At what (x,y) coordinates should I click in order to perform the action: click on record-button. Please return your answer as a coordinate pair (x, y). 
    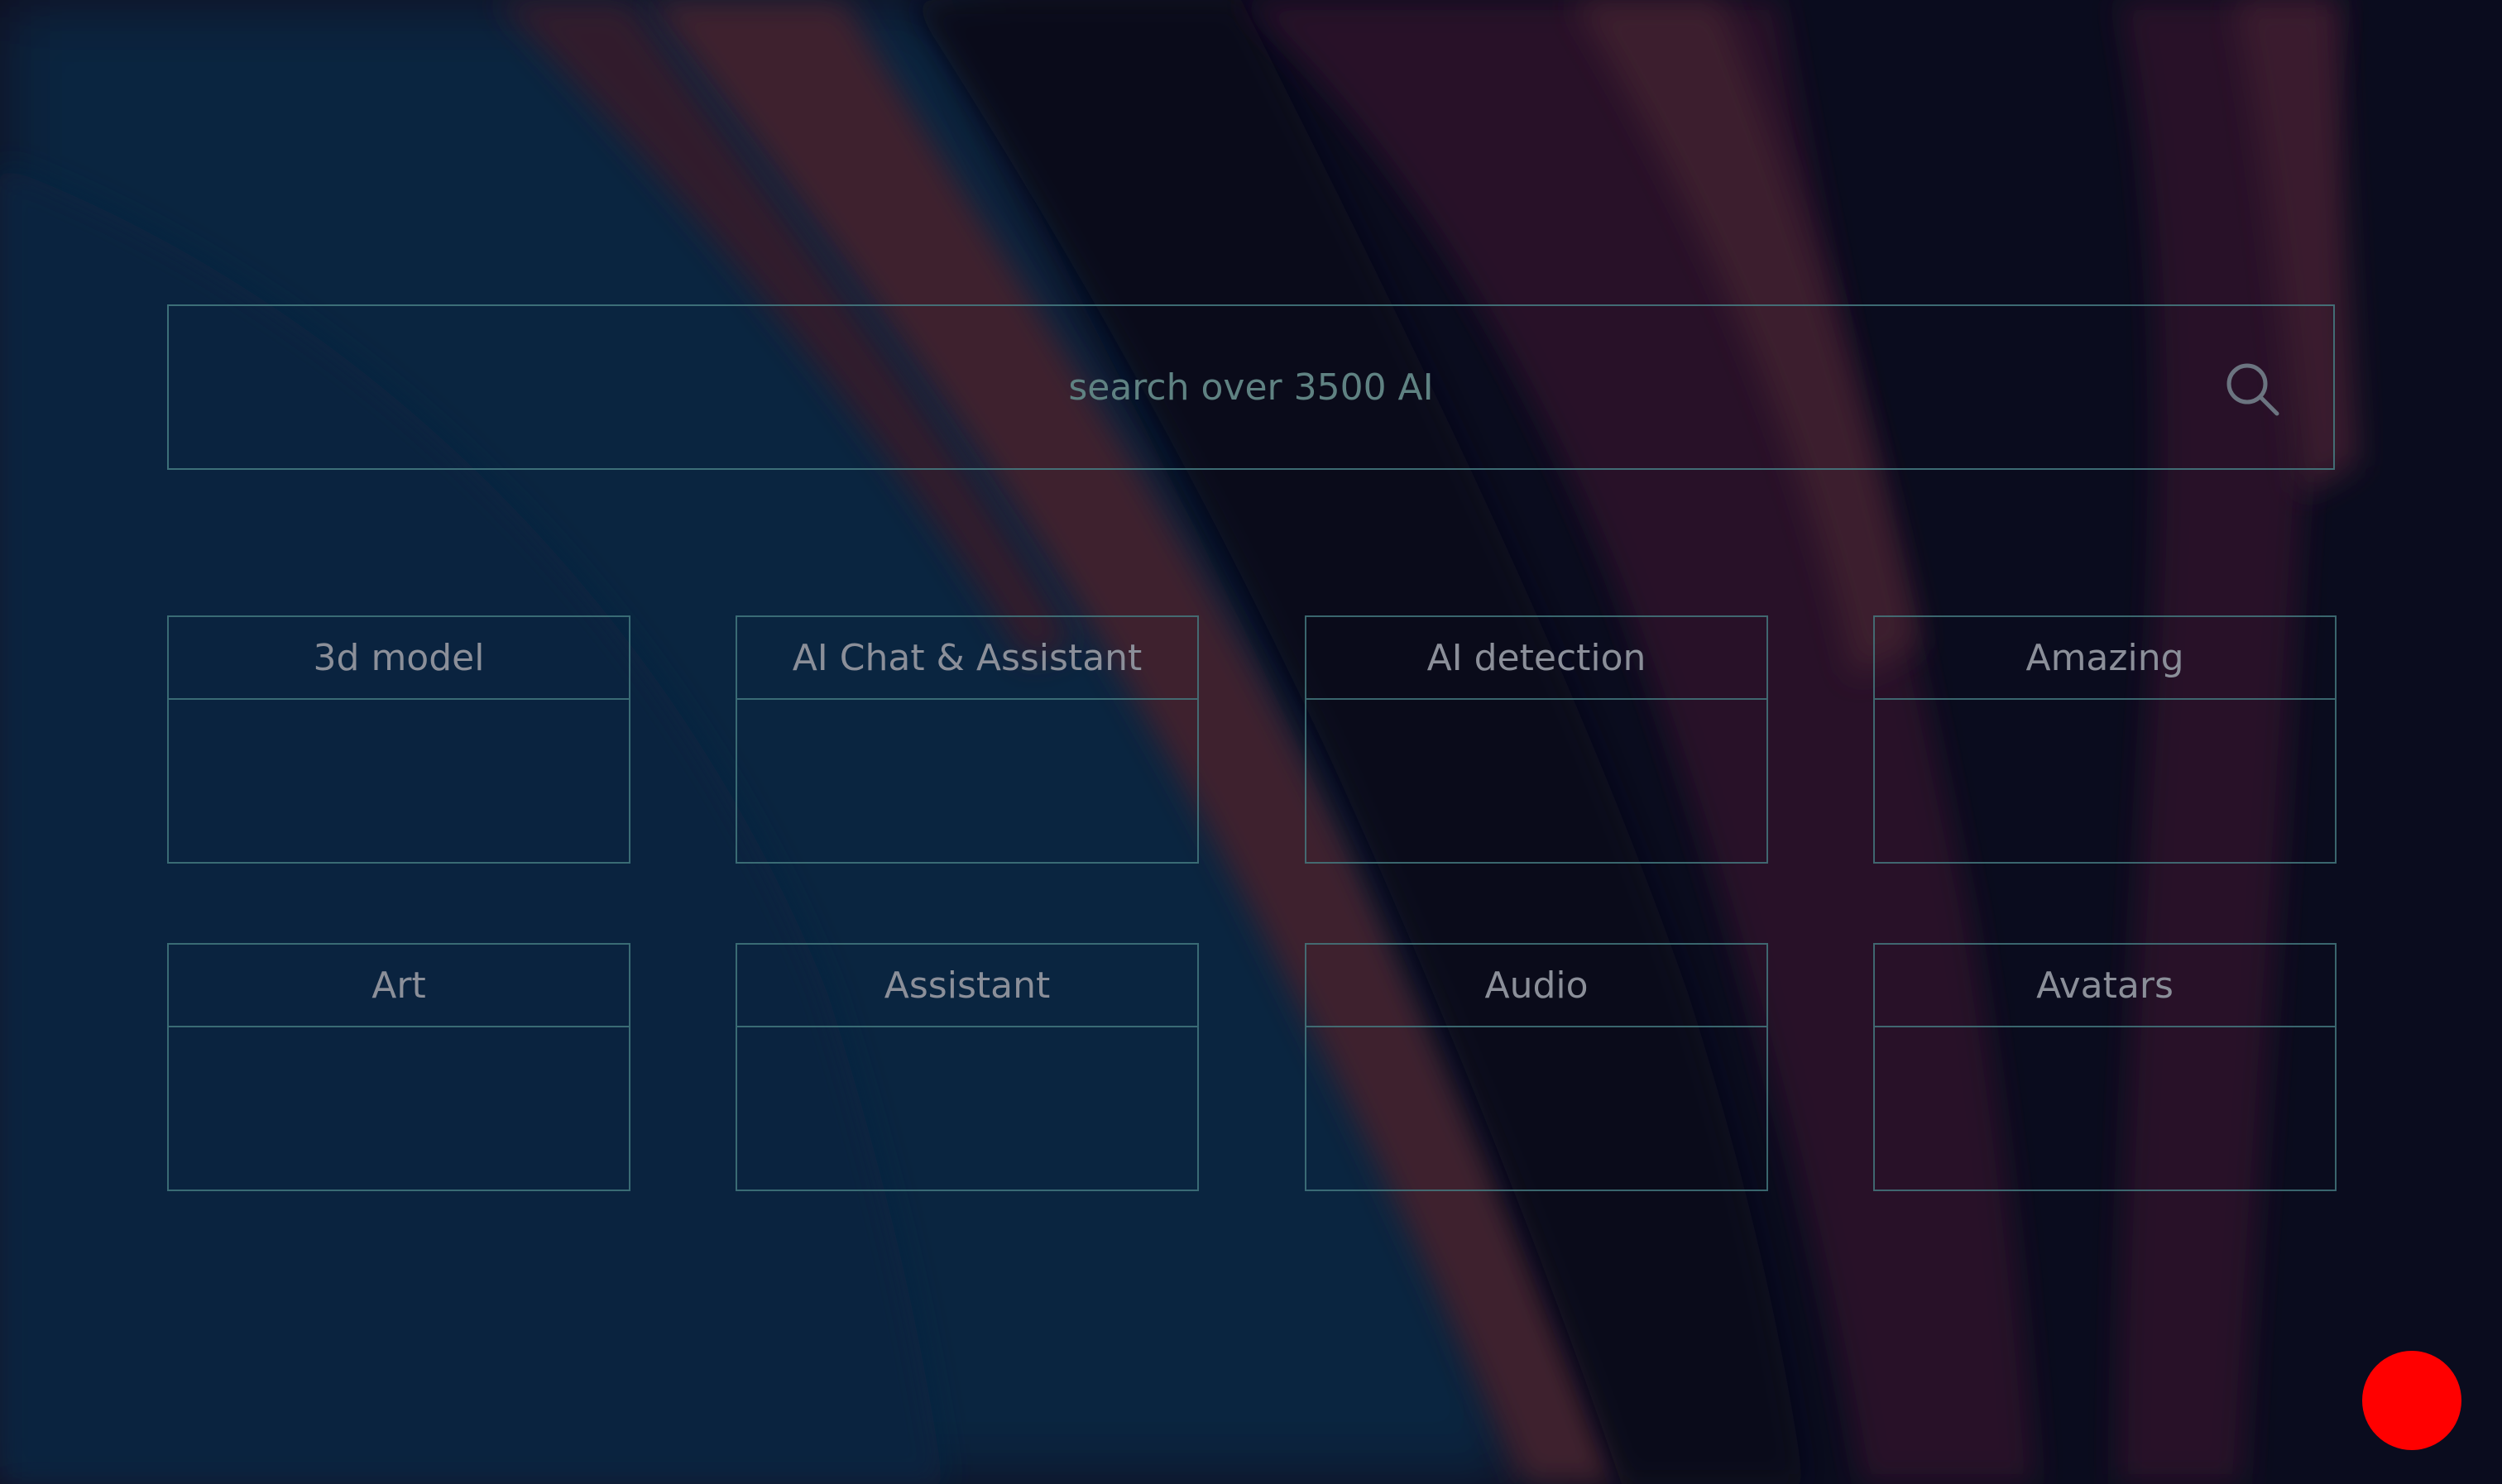
    Looking at the image, I should click on (2411, 1400).